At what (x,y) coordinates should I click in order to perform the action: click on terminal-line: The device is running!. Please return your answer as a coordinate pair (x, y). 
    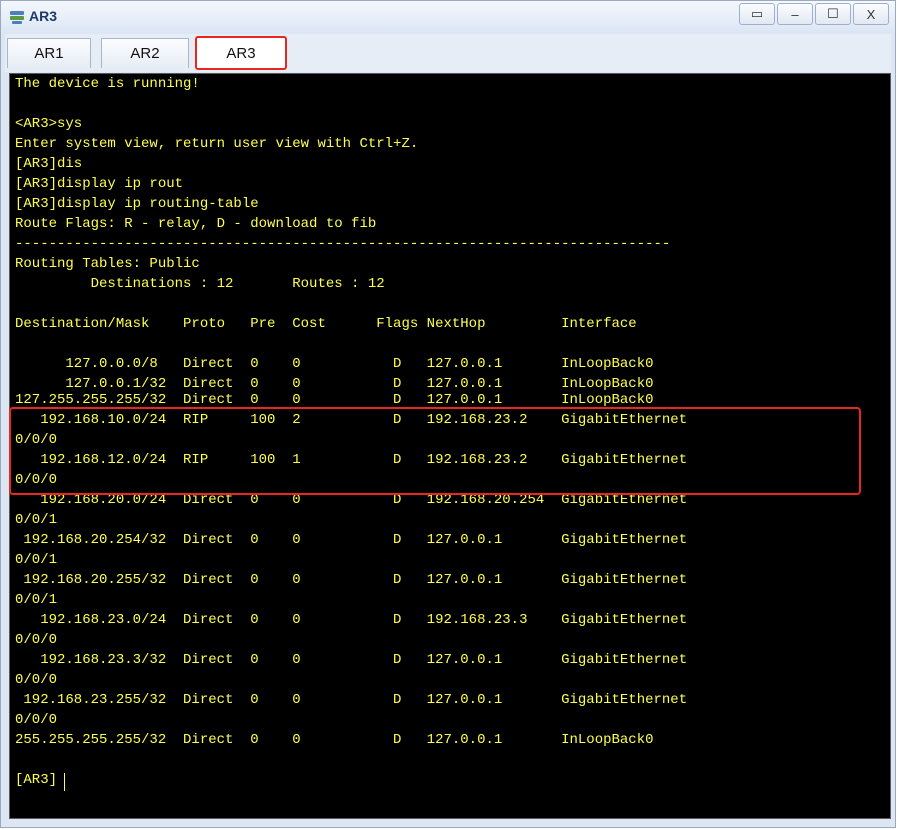
    Looking at the image, I should click on (107, 84).